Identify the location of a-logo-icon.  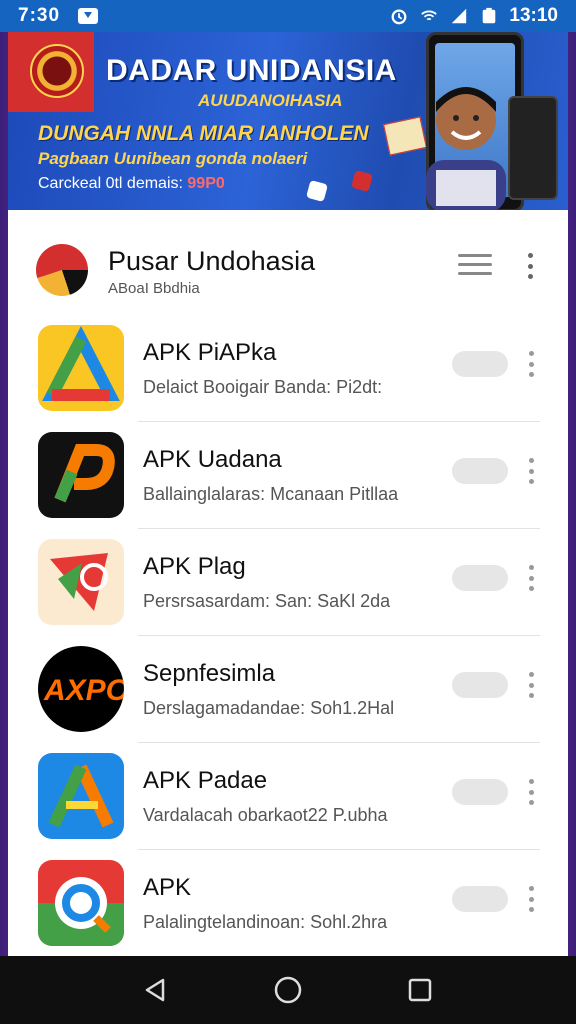
(81, 796).